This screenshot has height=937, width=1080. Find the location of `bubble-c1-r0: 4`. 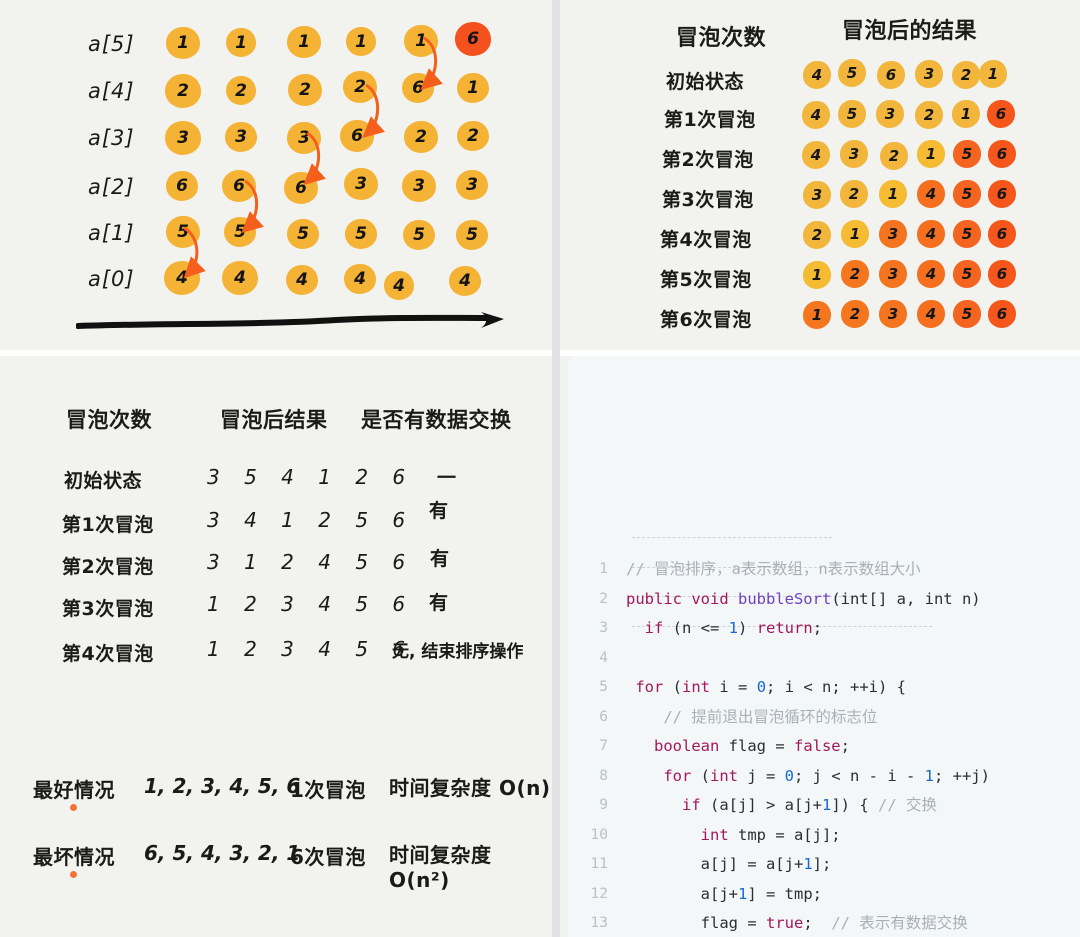

bubble-c1-r0: 4 is located at coordinates (240, 278).